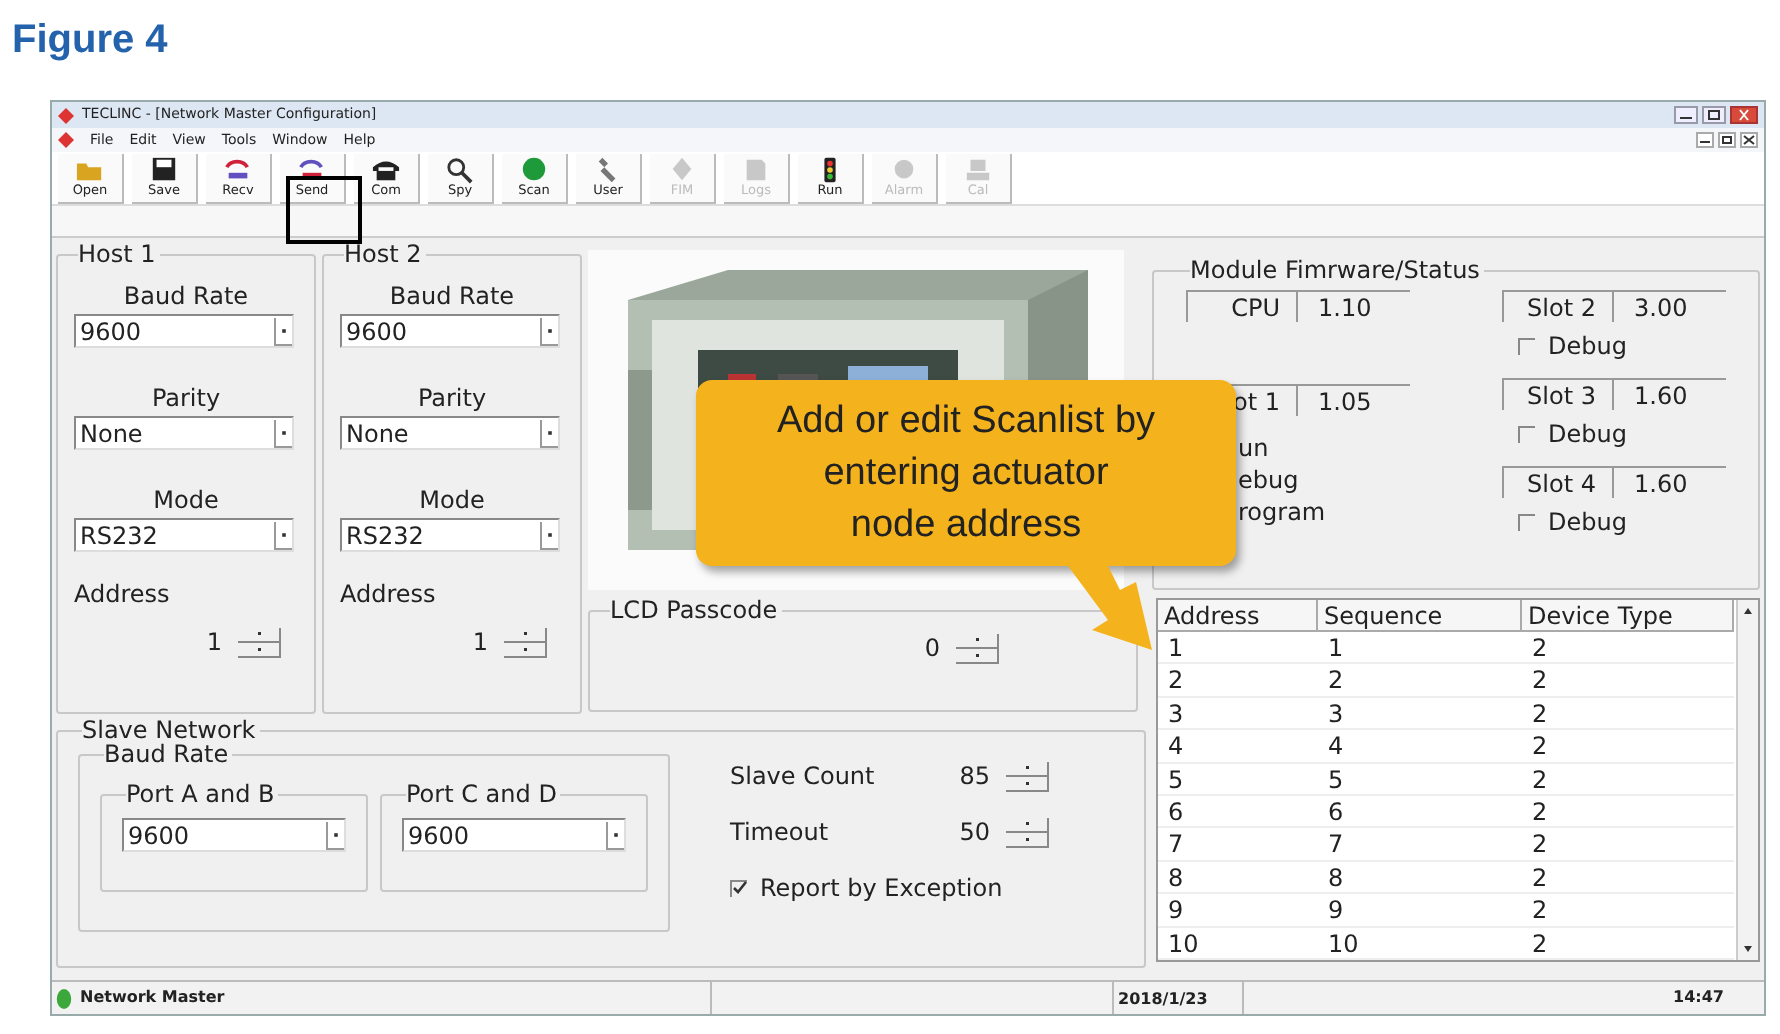 This screenshot has width=1780, height=1034. Describe the element at coordinates (324, 210) in the screenshot. I see `highlight-frame` at that location.